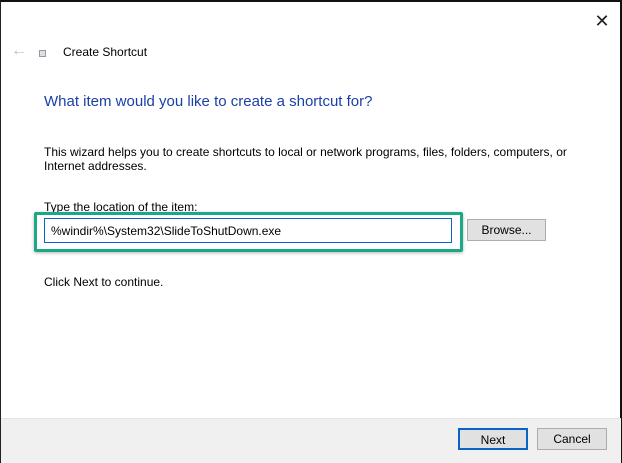 This screenshot has height=463, width=622. I want to click on back-arrow-icon: ←, so click(19, 51).